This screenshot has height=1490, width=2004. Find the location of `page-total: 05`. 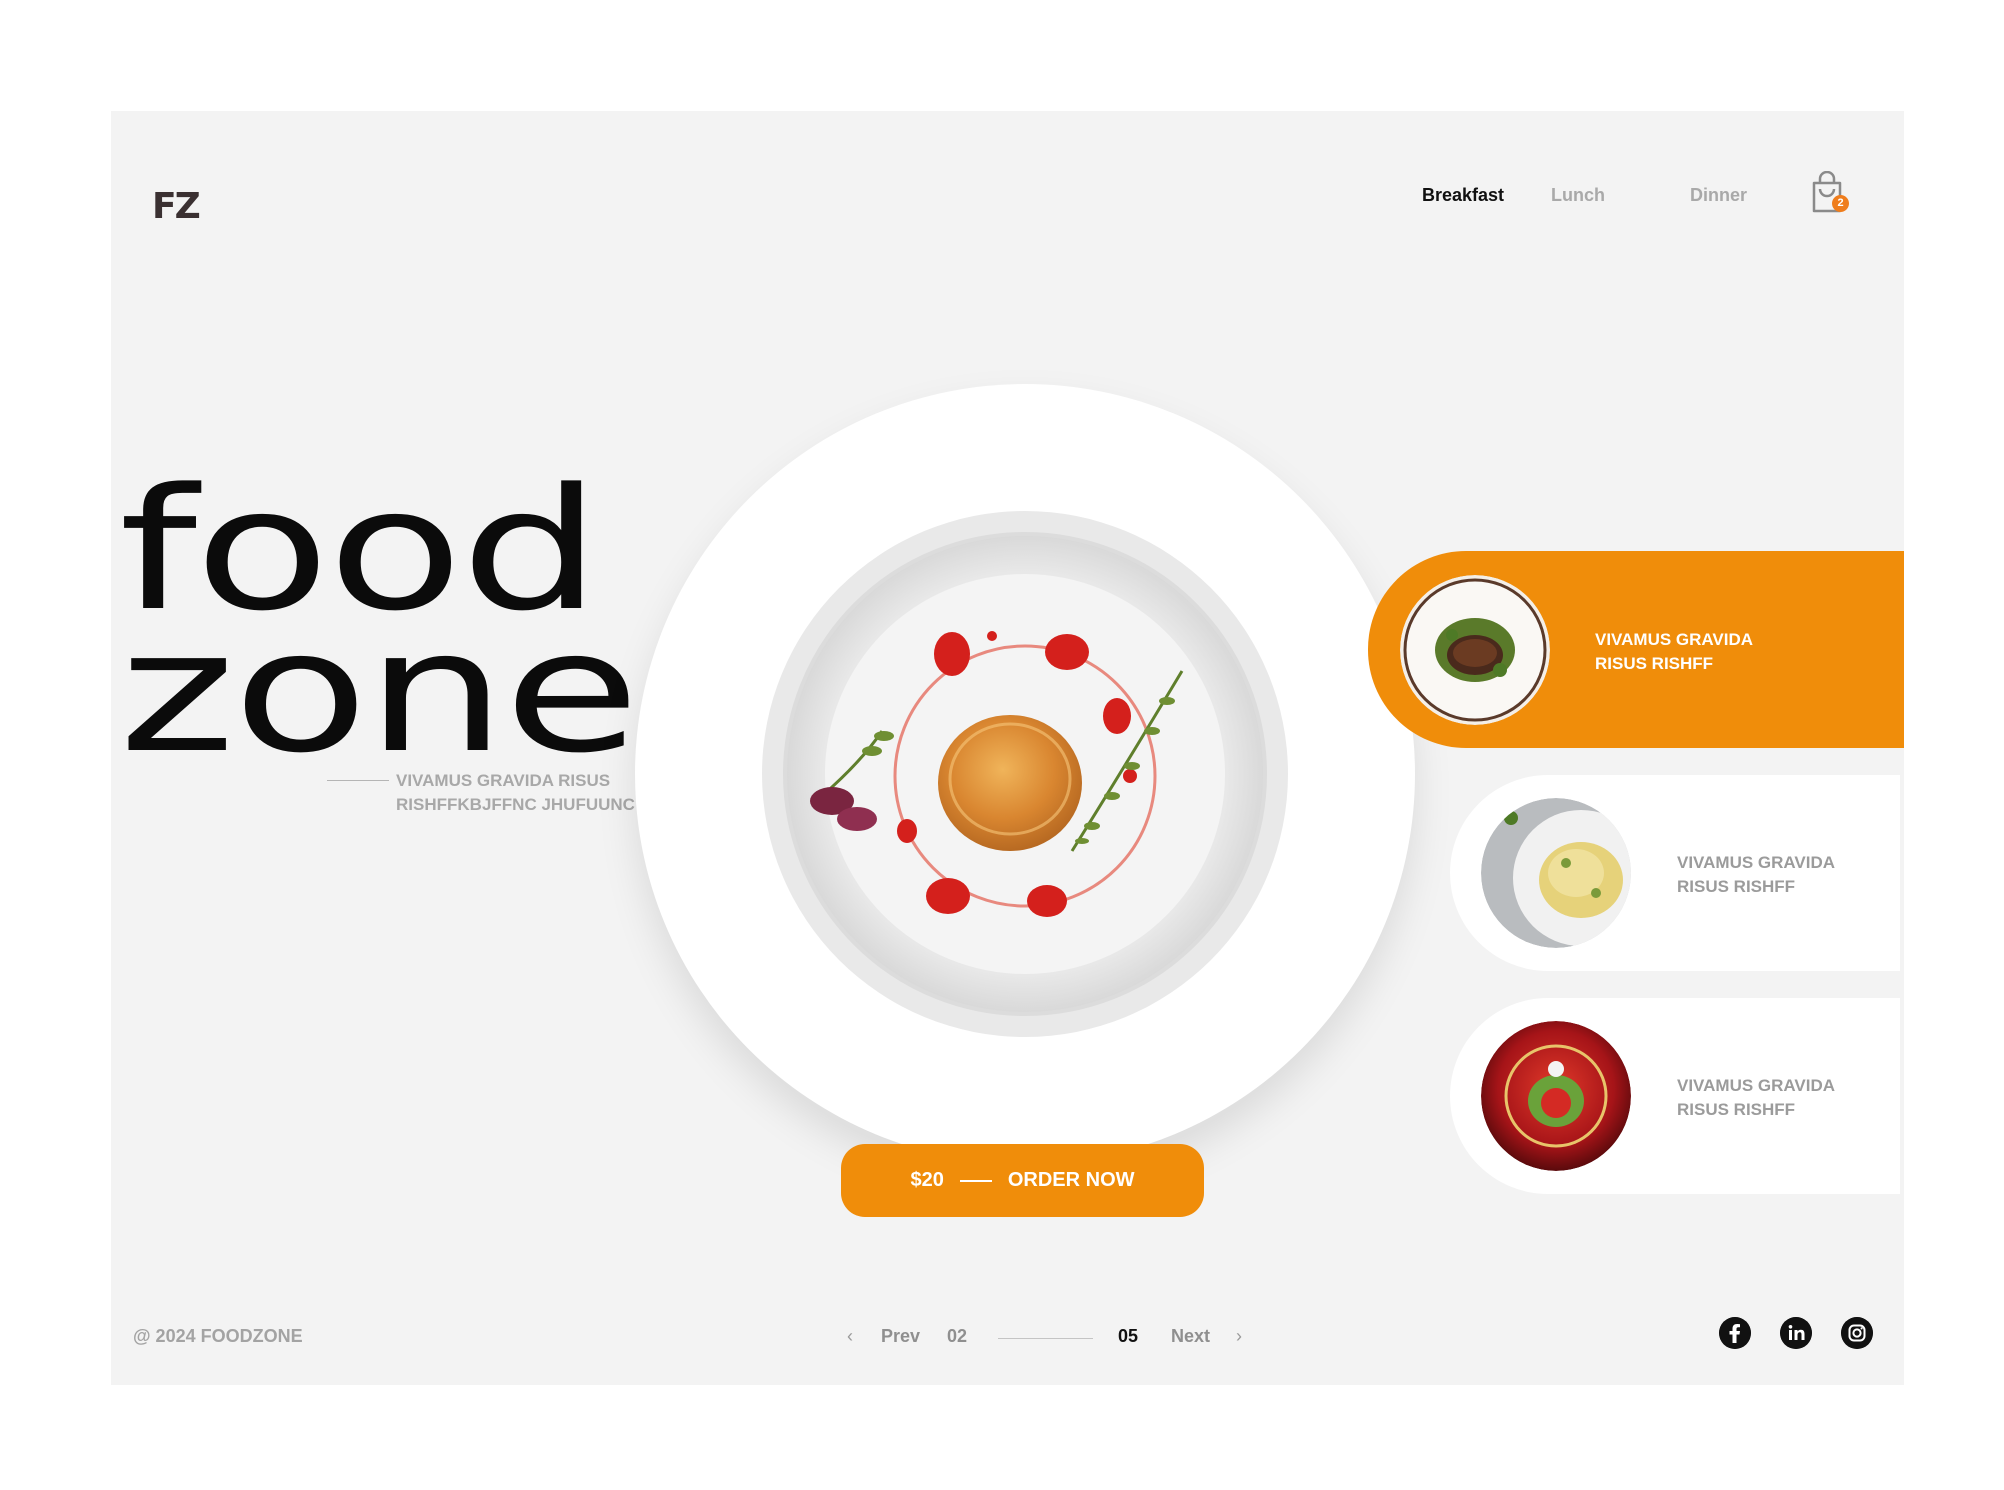

page-total: 05 is located at coordinates (1128, 1336).